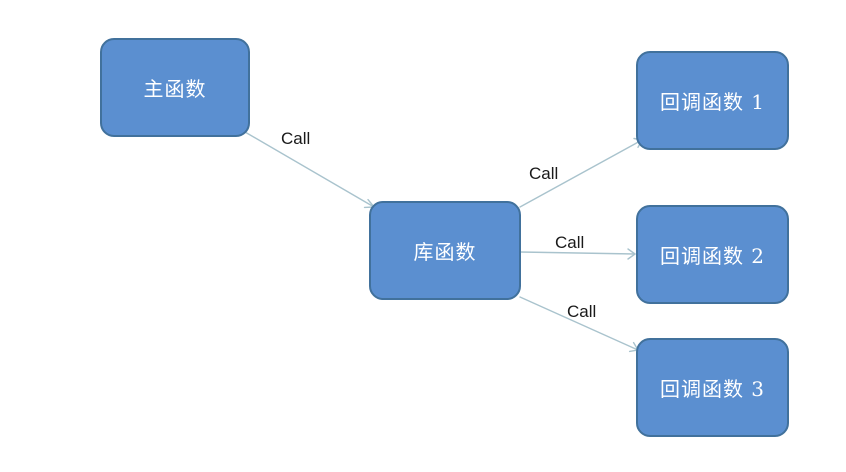  Describe the element at coordinates (712, 100) in the screenshot. I see `node-callback-1: 回调函数 1` at that location.